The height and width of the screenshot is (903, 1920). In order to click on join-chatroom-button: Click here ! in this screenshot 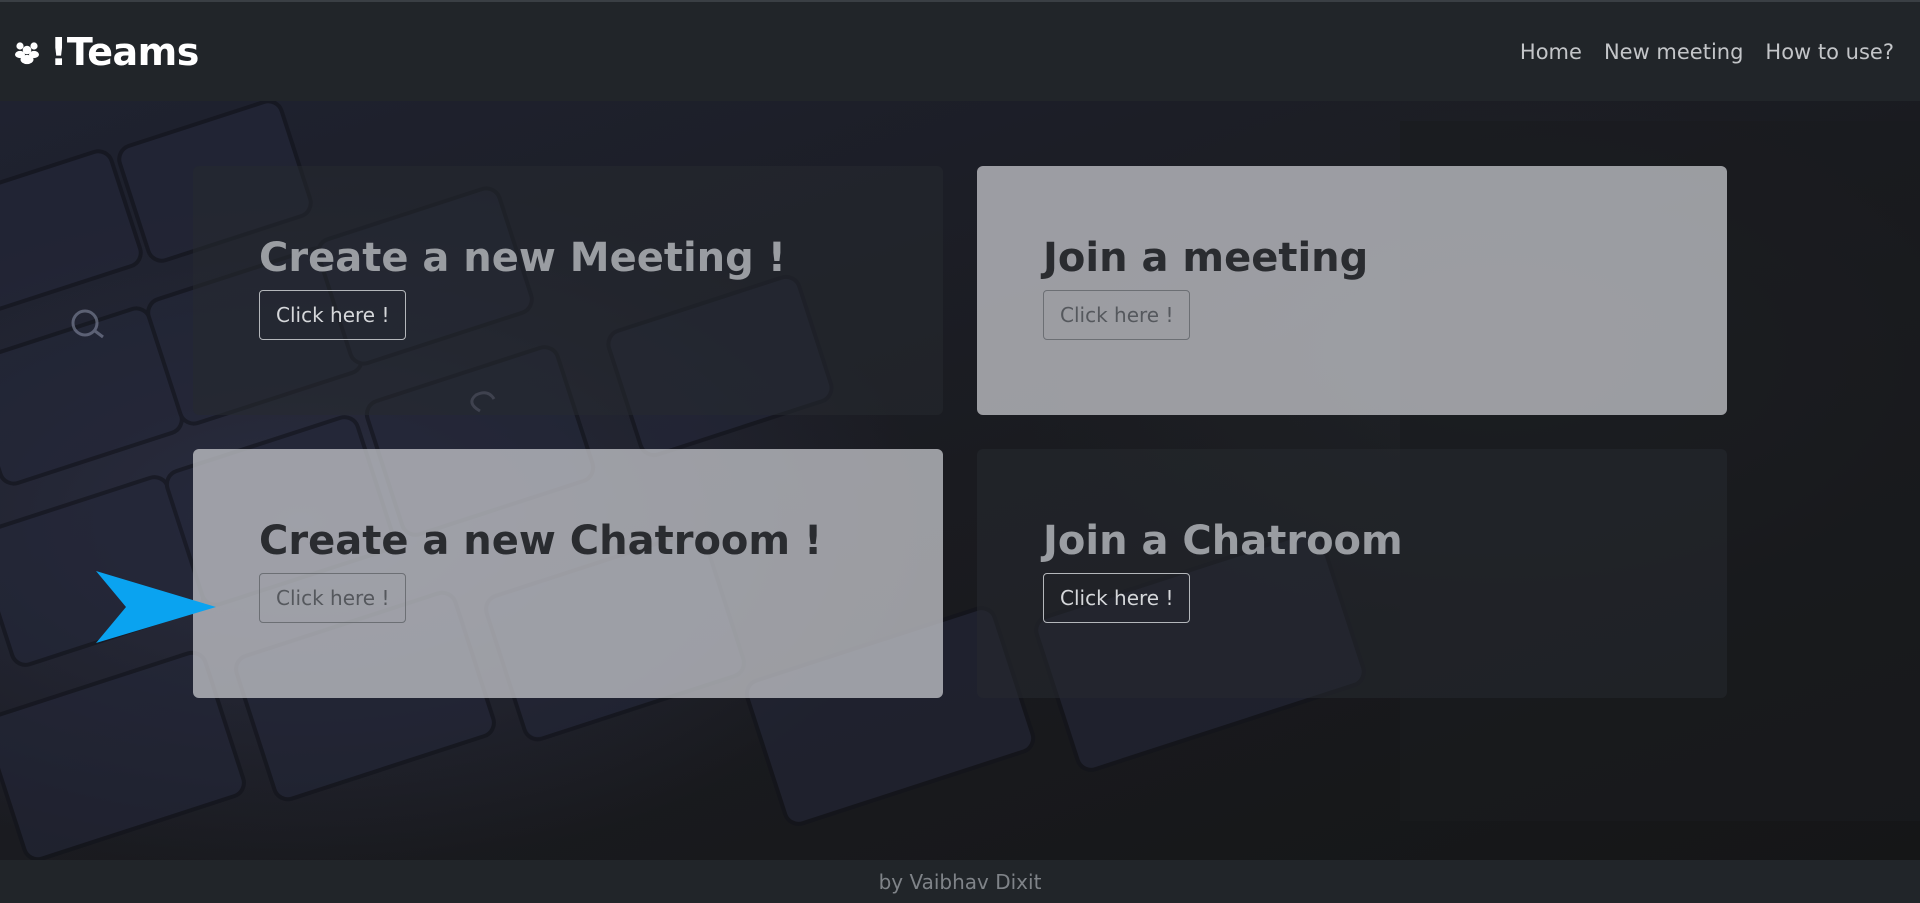, I will do `click(1117, 598)`.